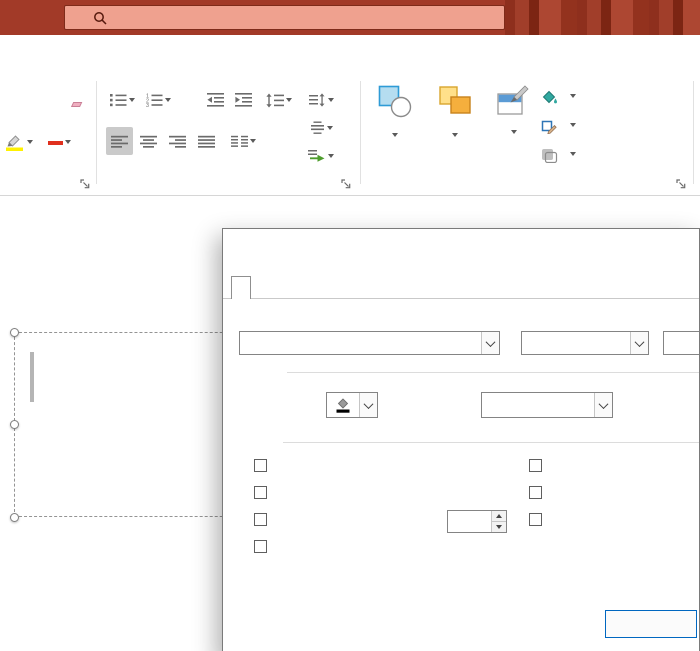 This screenshot has width=700, height=651. I want to click on checkbox-subscript, so click(264, 546).